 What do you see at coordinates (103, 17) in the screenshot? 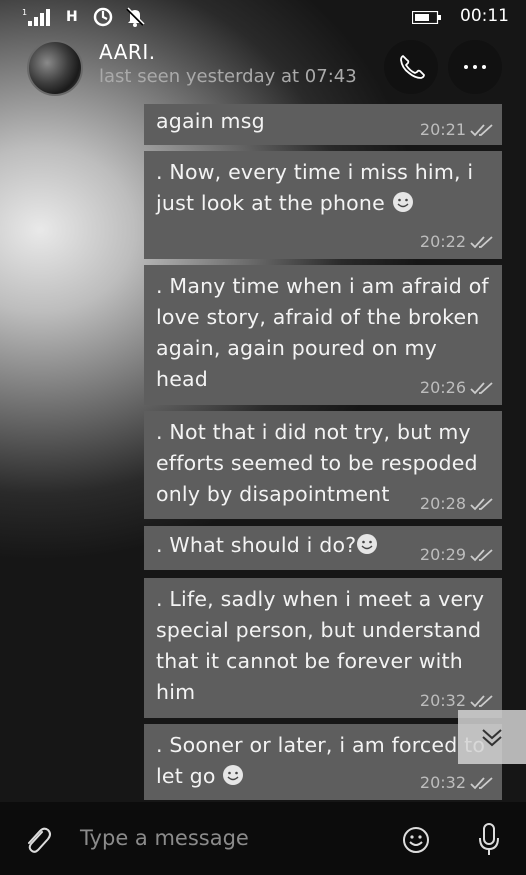
I see `sync-icon` at bounding box center [103, 17].